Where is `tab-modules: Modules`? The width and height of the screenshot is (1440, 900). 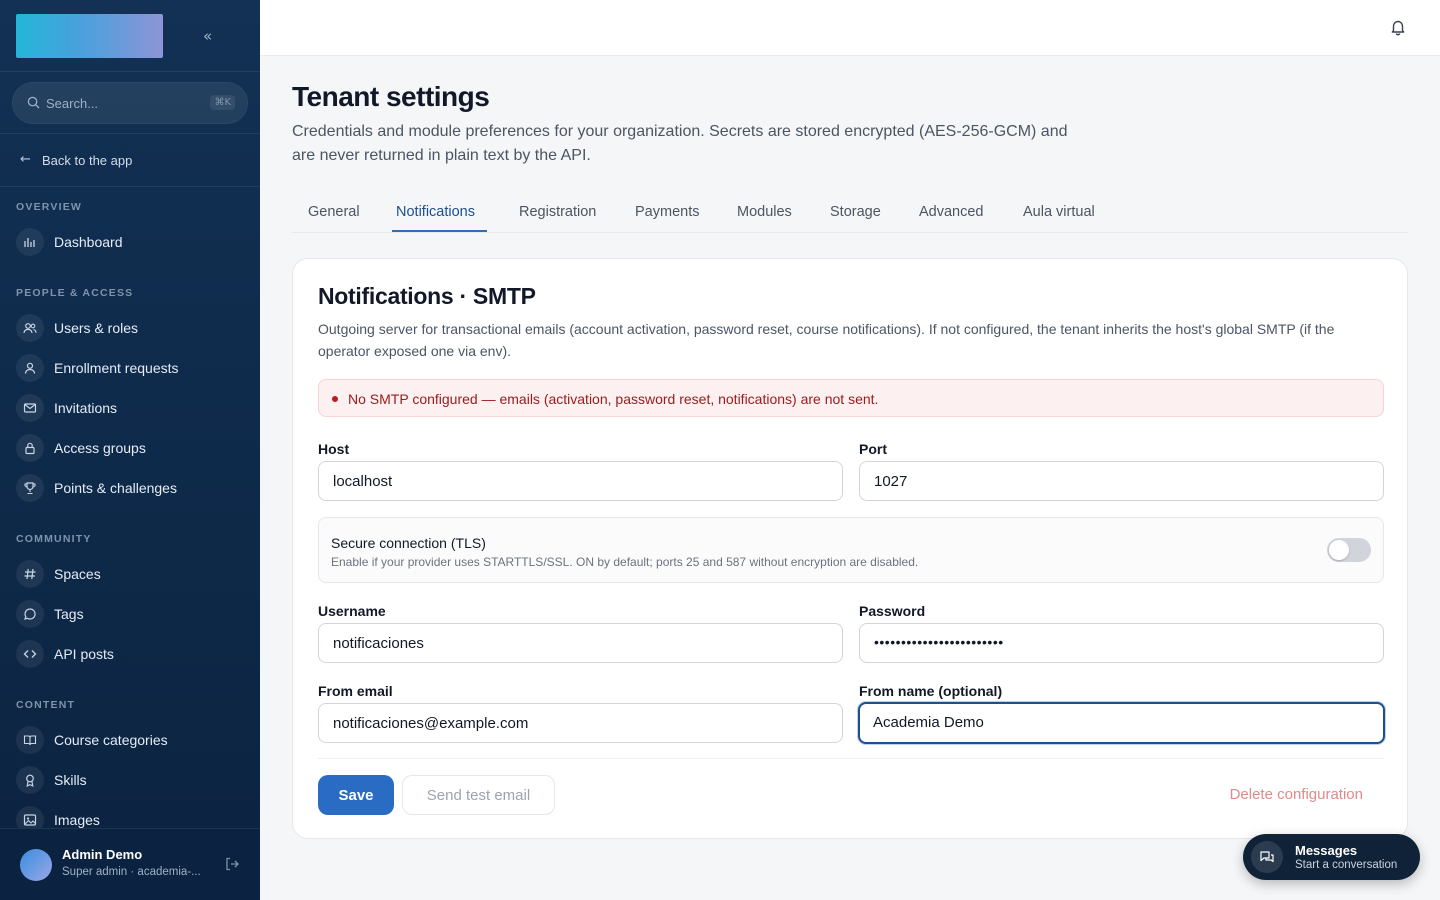 tab-modules: Modules is located at coordinates (764, 212).